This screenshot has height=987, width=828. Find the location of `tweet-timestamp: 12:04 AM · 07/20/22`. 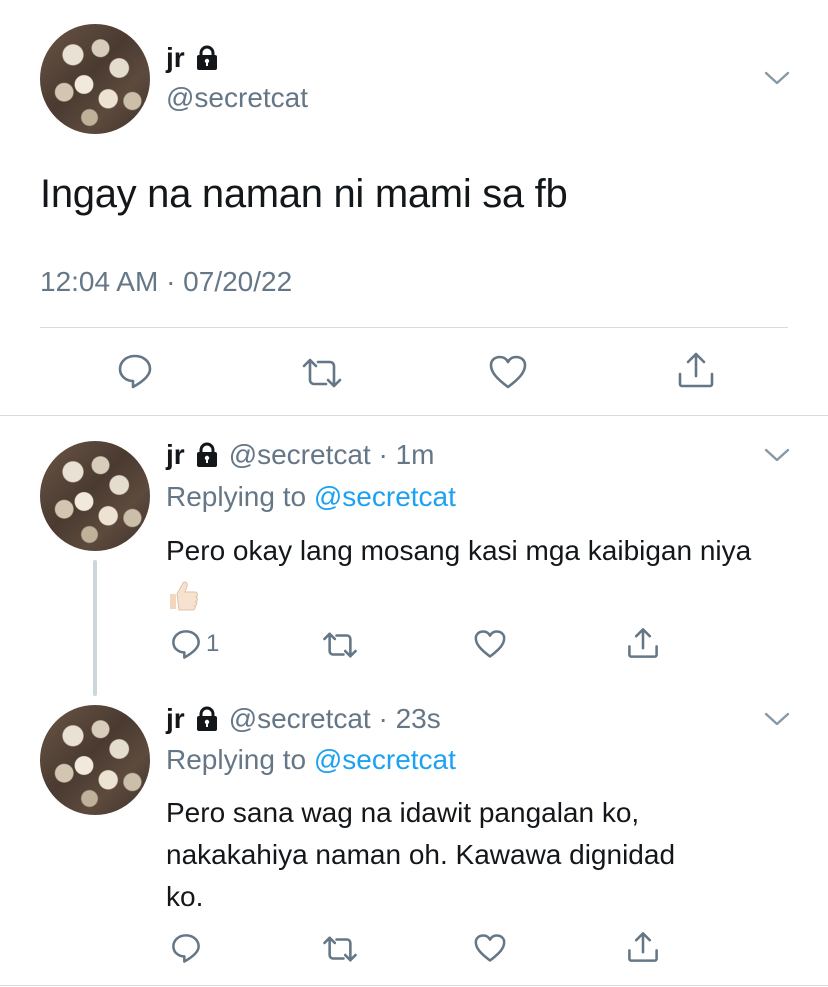

tweet-timestamp: 12:04 AM · 07/20/22 is located at coordinates (166, 281).